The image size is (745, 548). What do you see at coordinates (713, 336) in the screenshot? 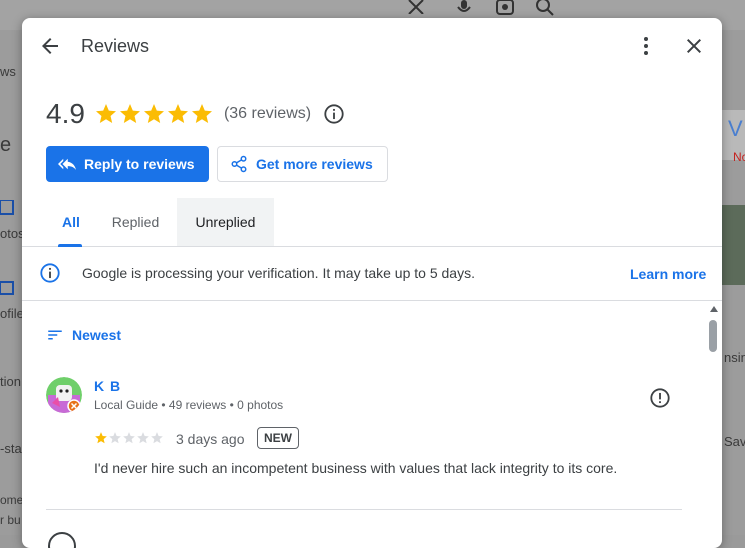
I see `scrollbar-thumb` at bounding box center [713, 336].